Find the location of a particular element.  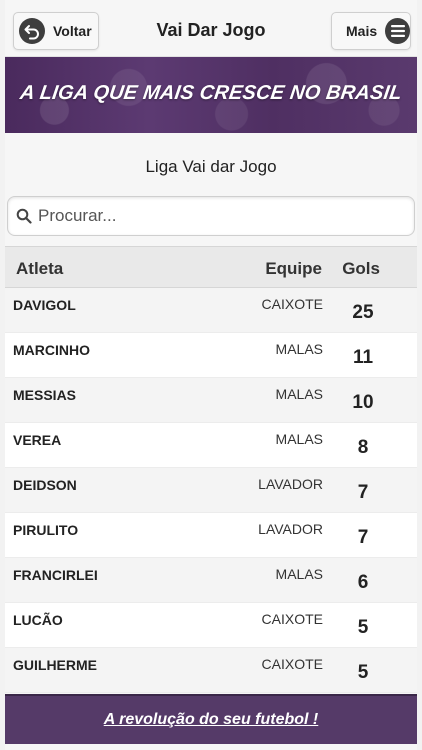

column-header-goals: Gols is located at coordinates (361, 269).